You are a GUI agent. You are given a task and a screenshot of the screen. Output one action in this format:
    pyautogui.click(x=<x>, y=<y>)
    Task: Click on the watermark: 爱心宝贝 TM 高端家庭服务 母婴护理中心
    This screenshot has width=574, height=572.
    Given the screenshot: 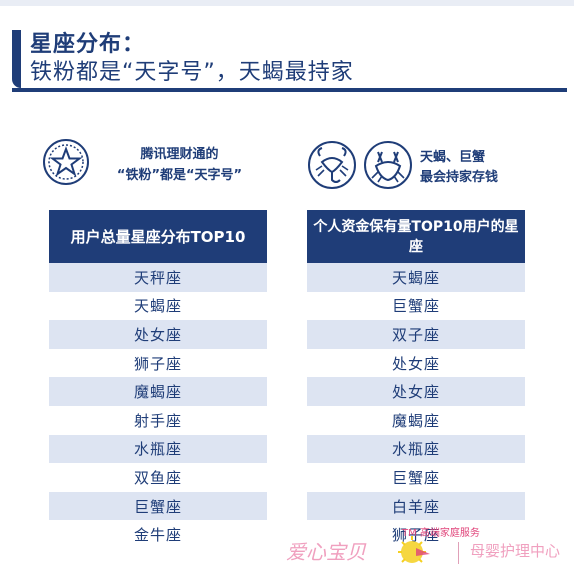 What is the action you would take?
    pyautogui.click(x=430, y=546)
    